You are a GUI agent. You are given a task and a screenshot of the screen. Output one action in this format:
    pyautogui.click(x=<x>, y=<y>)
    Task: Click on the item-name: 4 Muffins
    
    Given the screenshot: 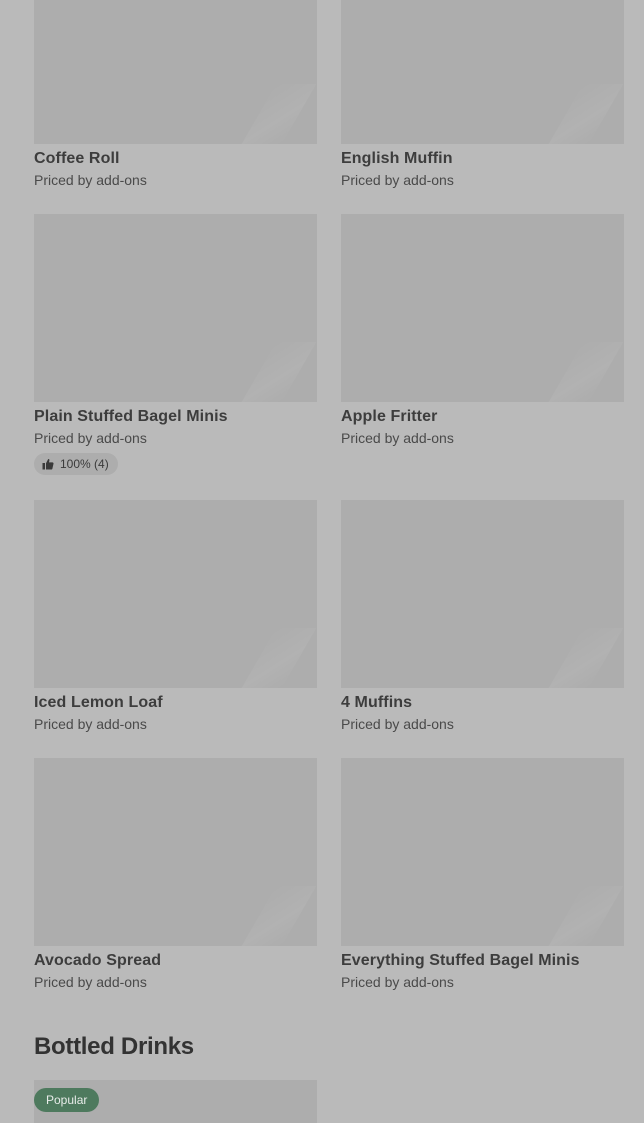 What is the action you would take?
    pyautogui.click(x=377, y=702)
    